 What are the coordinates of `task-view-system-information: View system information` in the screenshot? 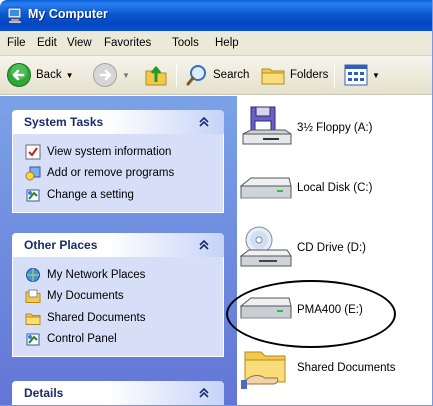 It's located at (124, 152).